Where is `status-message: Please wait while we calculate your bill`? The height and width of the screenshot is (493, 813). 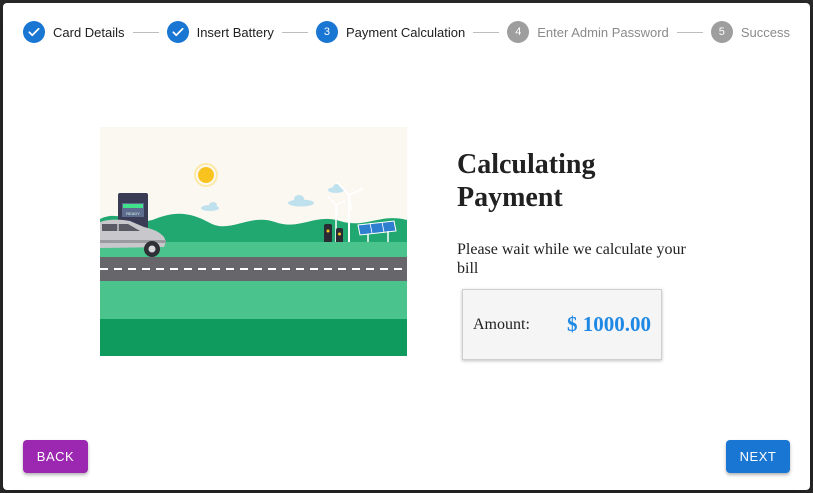 status-message: Please wait while we calculate your bill is located at coordinates (571, 259).